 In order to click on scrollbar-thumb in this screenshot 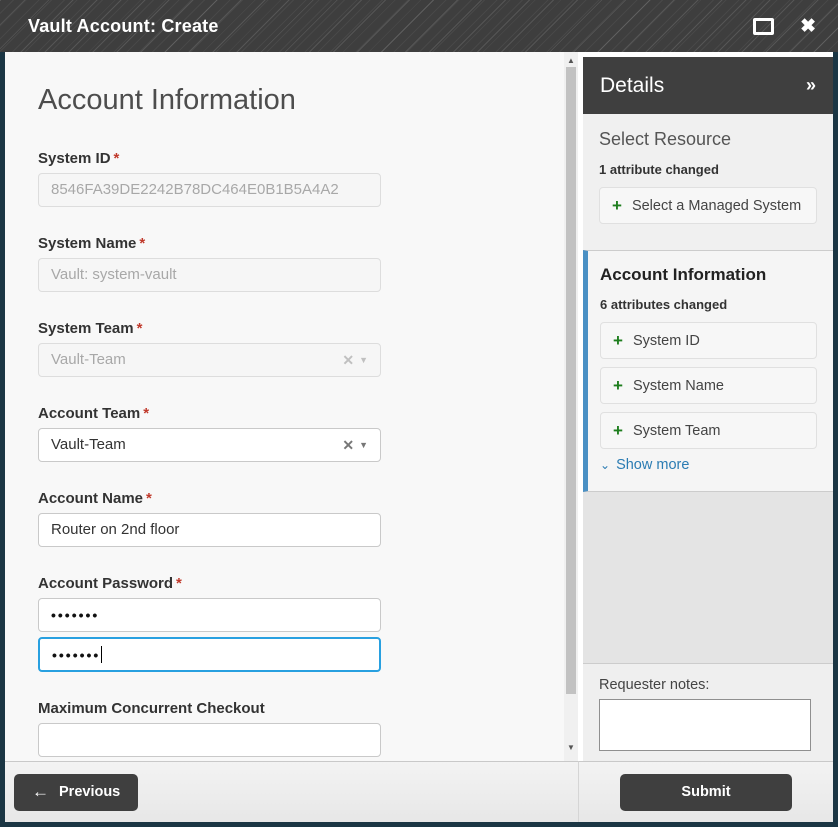, I will do `click(571, 380)`.